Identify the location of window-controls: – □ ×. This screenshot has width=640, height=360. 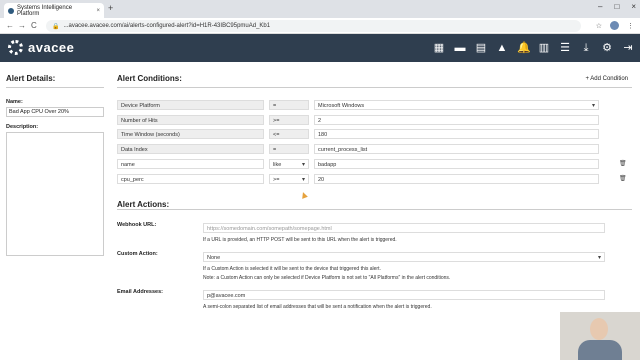
(617, 6).